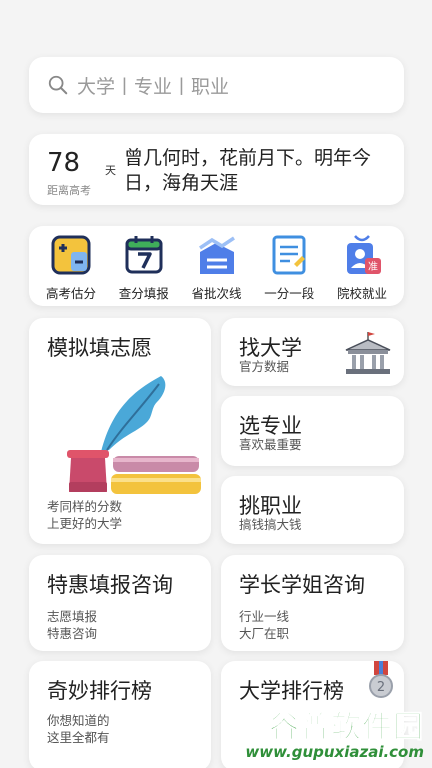 This screenshot has width=432, height=768. I want to click on mock-application-card: 模拟填志愿 考同样的分数 上更好的大学, so click(120, 431).